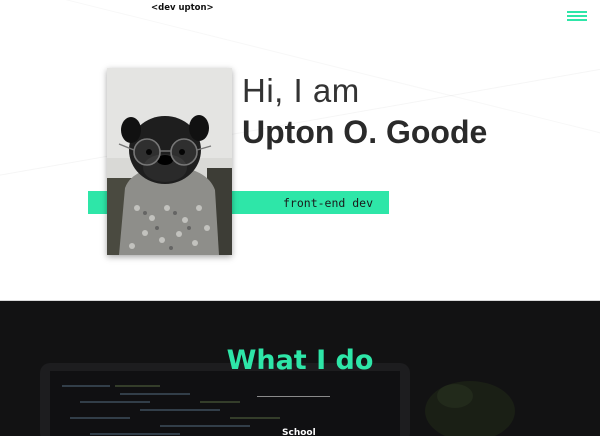  Describe the element at coordinates (169, 161) in the screenshot. I see `profile-photo` at that location.